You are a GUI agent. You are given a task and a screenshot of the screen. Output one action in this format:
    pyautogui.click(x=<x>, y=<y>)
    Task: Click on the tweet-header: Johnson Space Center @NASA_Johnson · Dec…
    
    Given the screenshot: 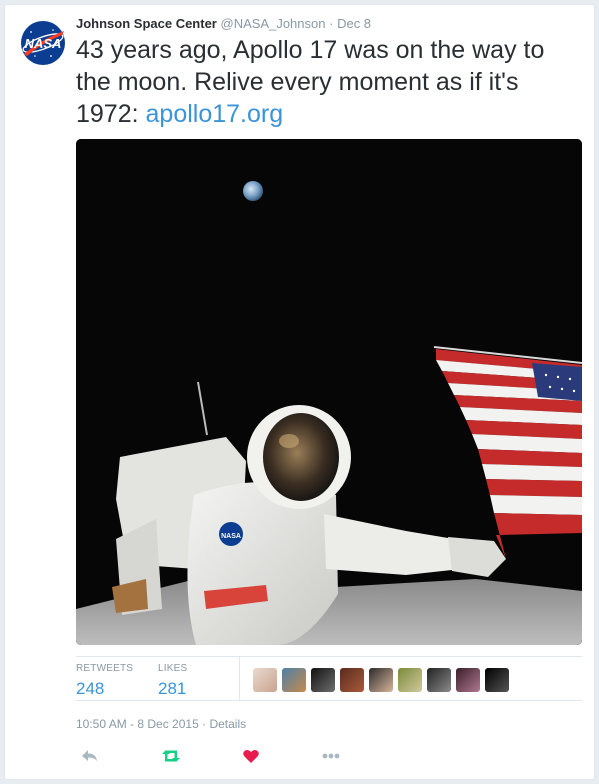 What is the action you would take?
    pyautogui.click(x=223, y=23)
    